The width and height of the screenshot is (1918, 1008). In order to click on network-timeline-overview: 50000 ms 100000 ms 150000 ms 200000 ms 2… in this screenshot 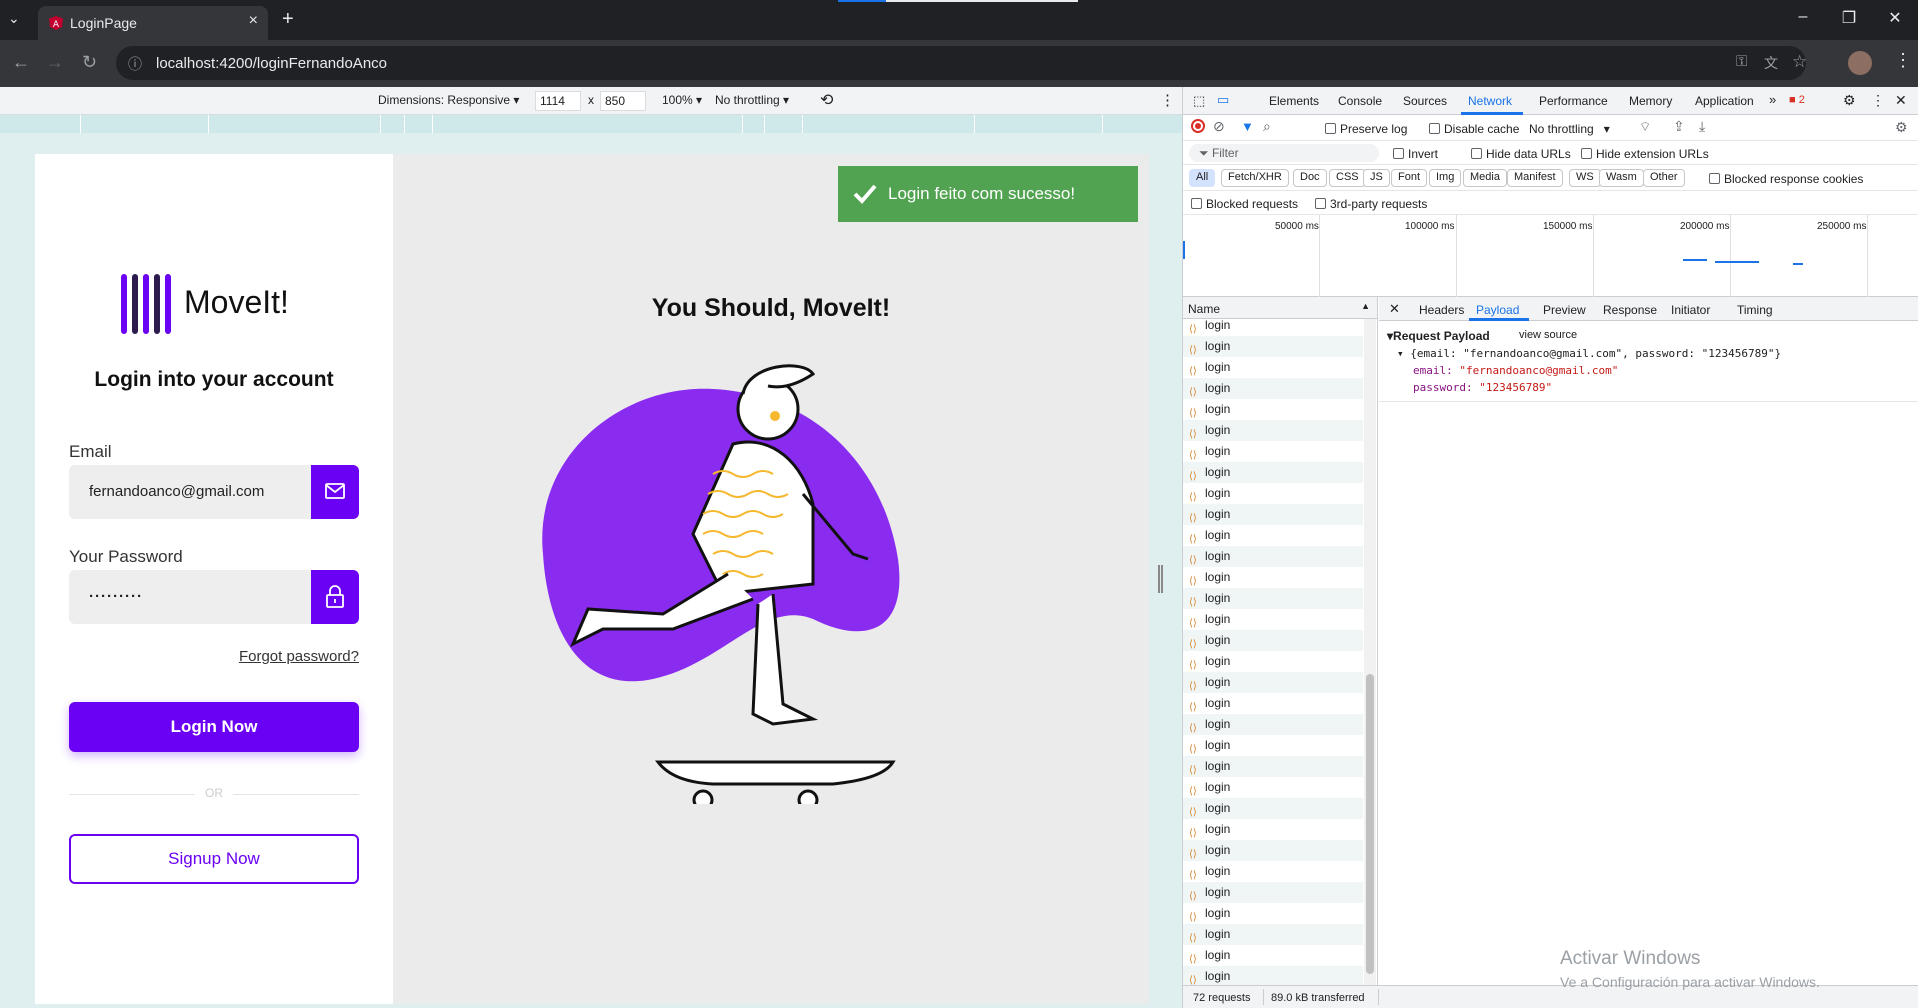, I will do `click(1550, 256)`.